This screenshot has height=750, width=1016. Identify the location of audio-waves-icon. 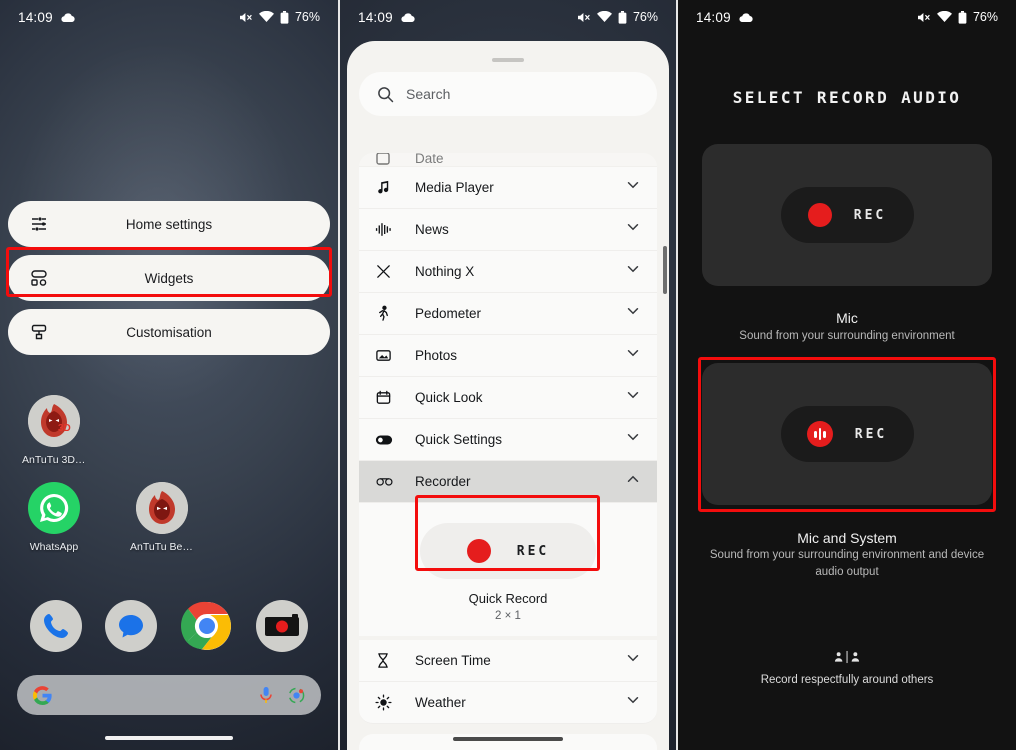
(819, 434).